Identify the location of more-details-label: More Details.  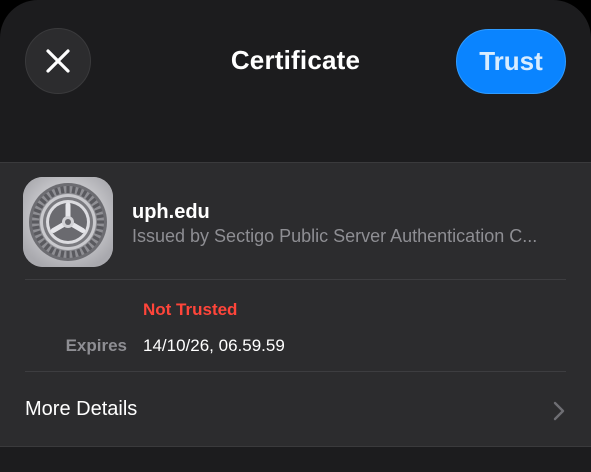
(81, 409).